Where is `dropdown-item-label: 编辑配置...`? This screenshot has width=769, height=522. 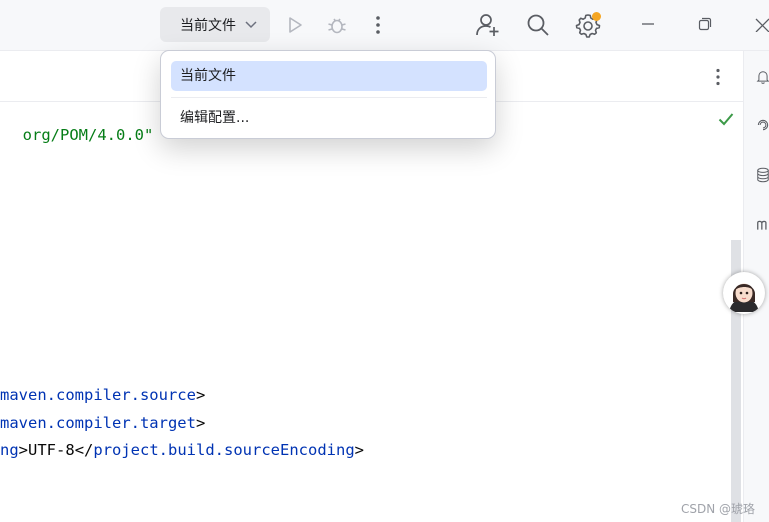 dropdown-item-label: 编辑配置... is located at coordinates (215, 118).